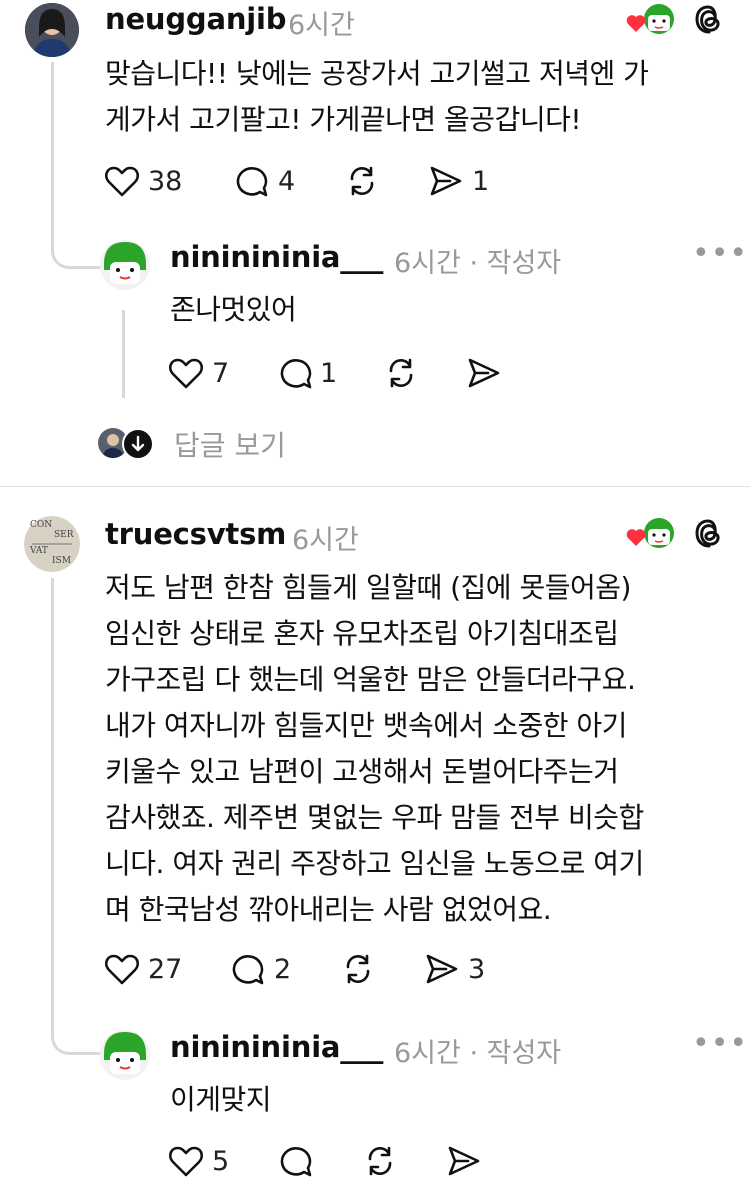 This screenshot has height=1200, width=750. Describe the element at coordinates (287, 181) in the screenshot. I see `reply-count: 4` at that location.